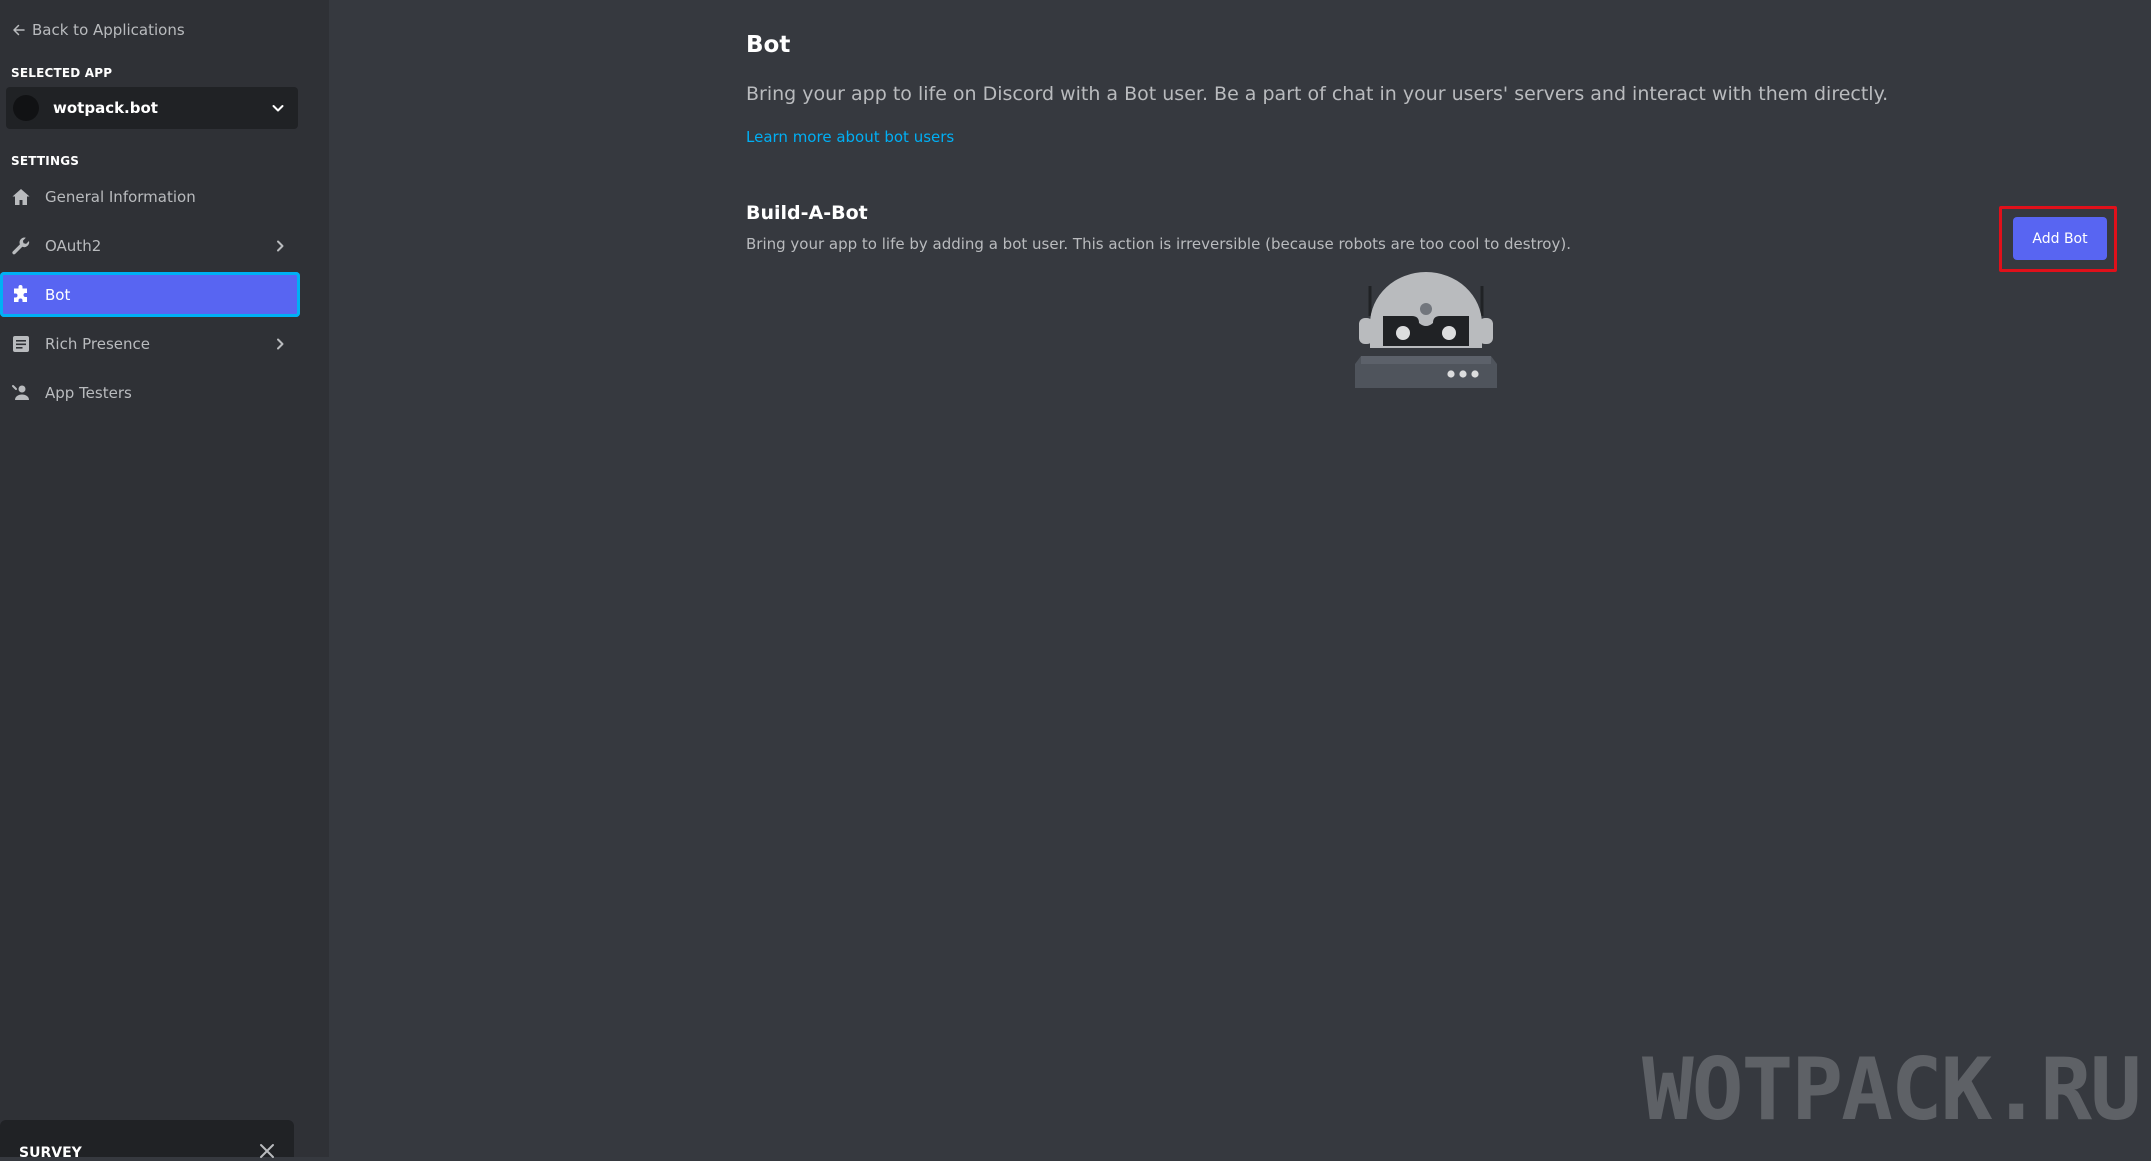 This screenshot has height=1161, width=2151. What do you see at coordinates (20, 392) in the screenshot?
I see `user-icon` at bounding box center [20, 392].